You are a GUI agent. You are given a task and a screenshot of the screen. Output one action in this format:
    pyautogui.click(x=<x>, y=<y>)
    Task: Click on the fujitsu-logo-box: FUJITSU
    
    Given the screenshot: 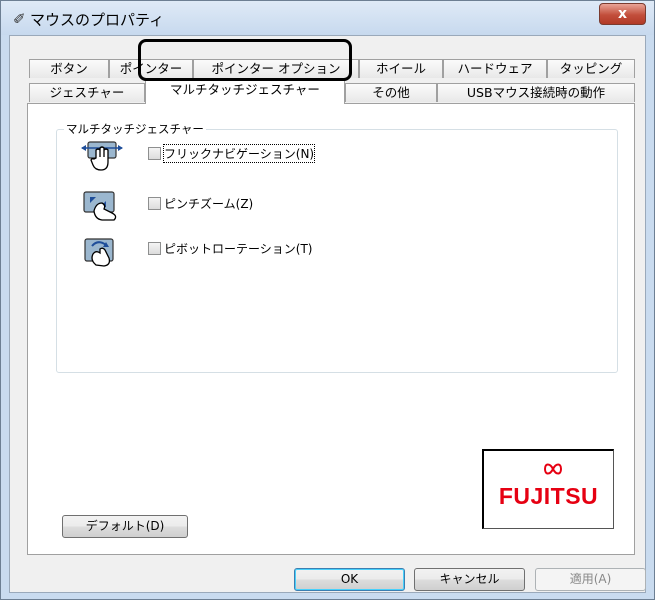 What is the action you would take?
    pyautogui.click(x=548, y=489)
    